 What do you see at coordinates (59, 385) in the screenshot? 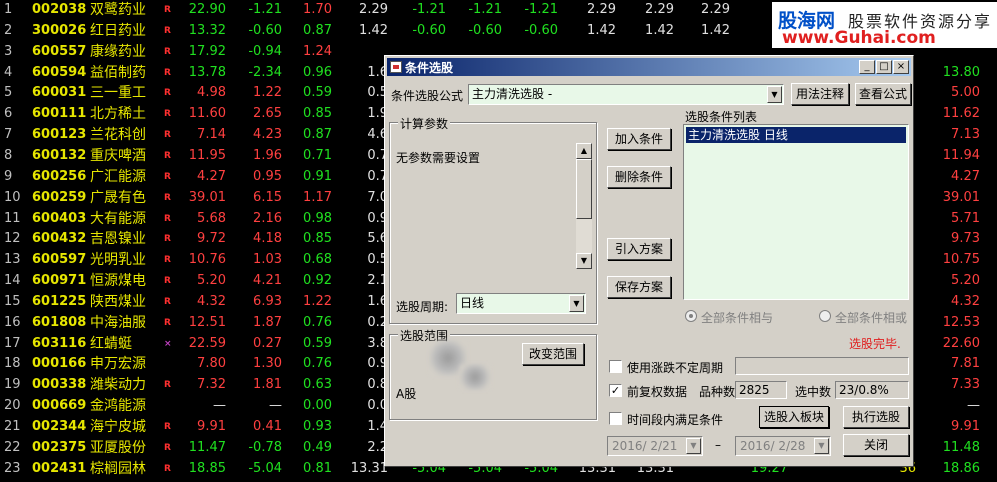
I see `stock-code: 000338` at bounding box center [59, 385].